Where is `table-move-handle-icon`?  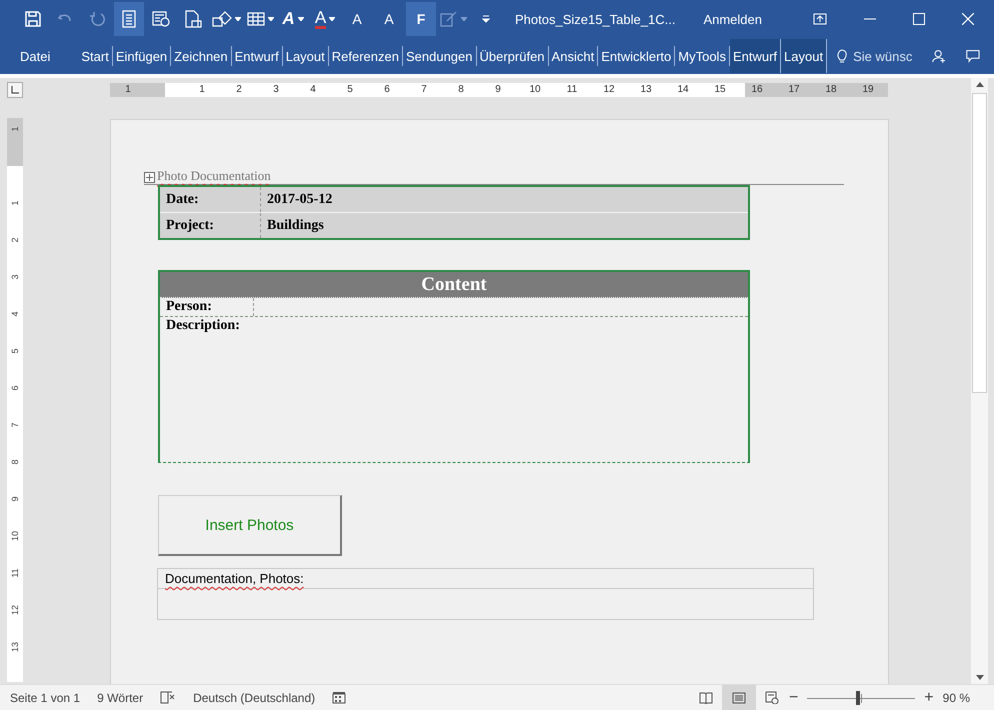
table-move-handle-icon is located at coordinates (149, 177).